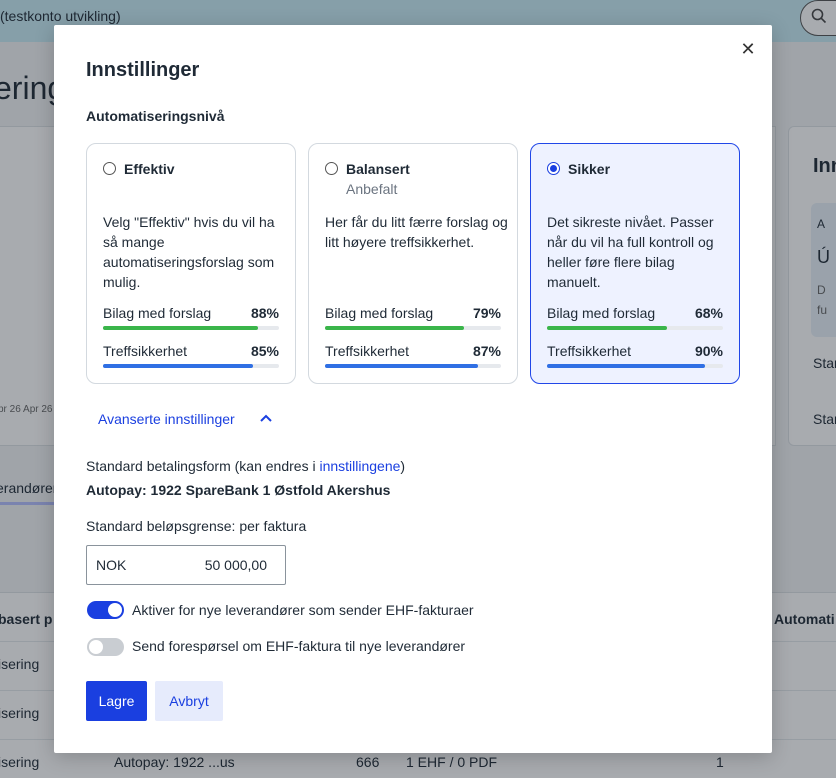 This screenshot has height=778, width=836. Describe the element at coordinates (149, 169) in the screenshot. I see `option-name: Effektiv` at that location.